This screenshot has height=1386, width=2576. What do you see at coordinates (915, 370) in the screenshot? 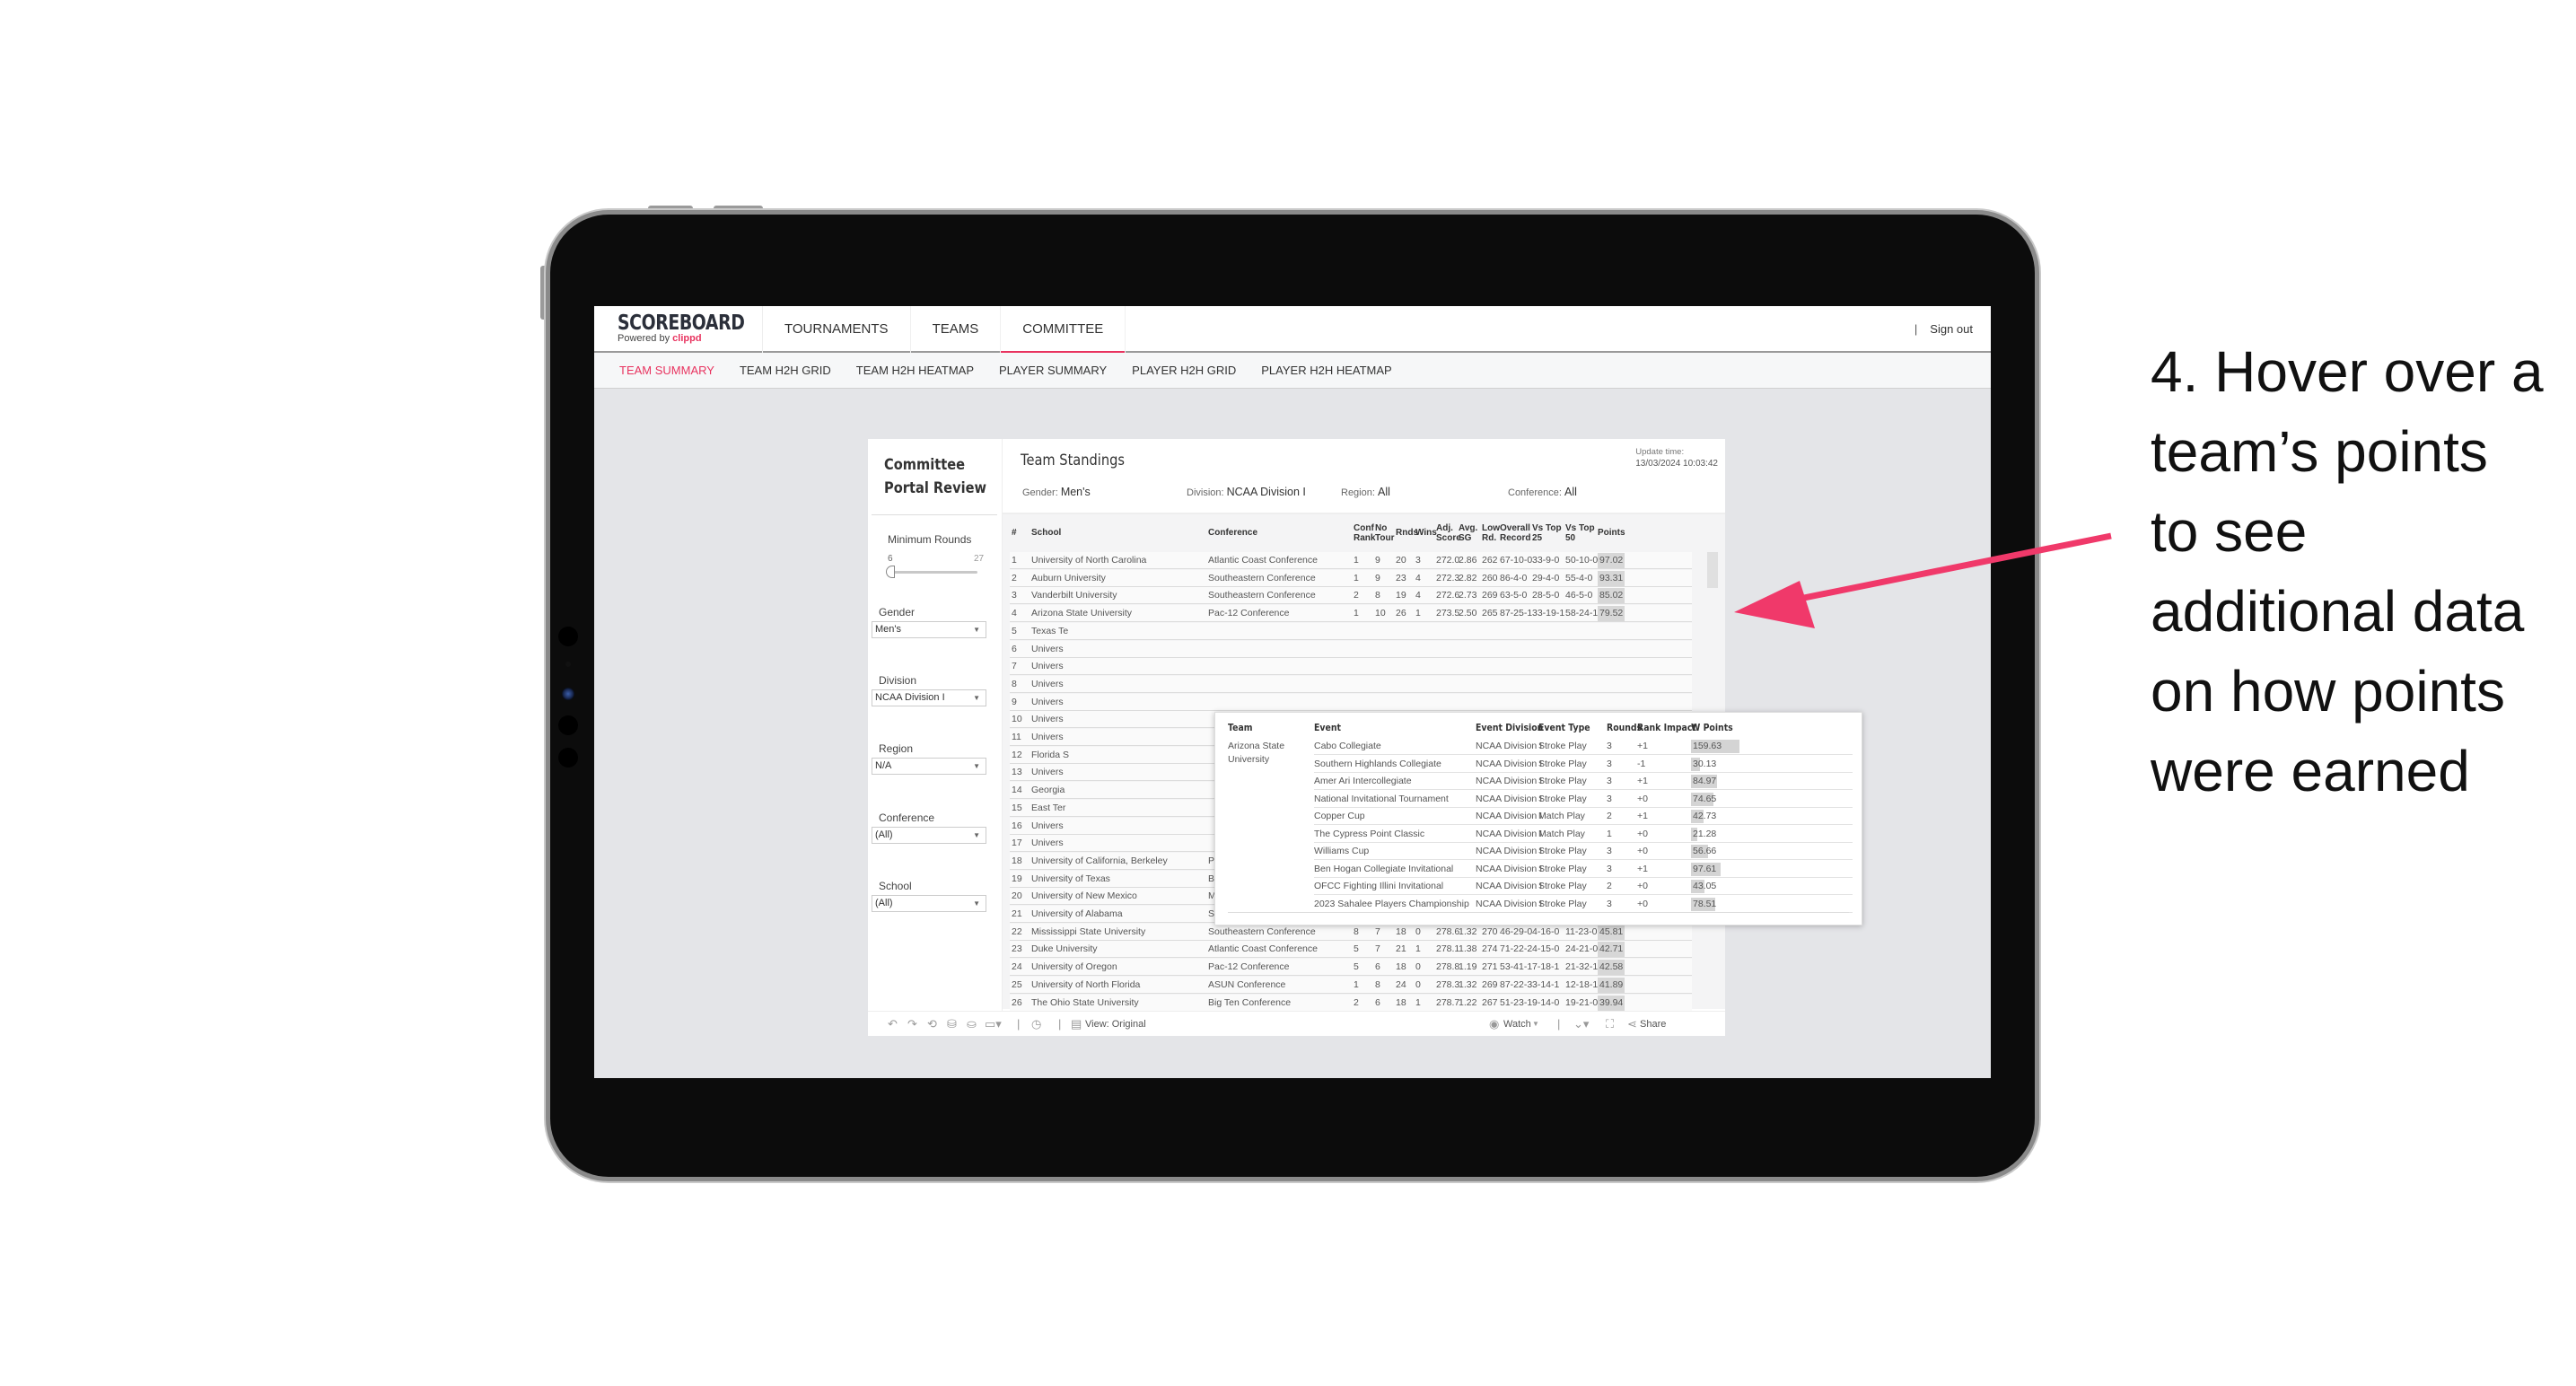
I see `tab-team-h2h-heatmap: TEAM H2H HEATMAP` at bounding box center [915, 370].